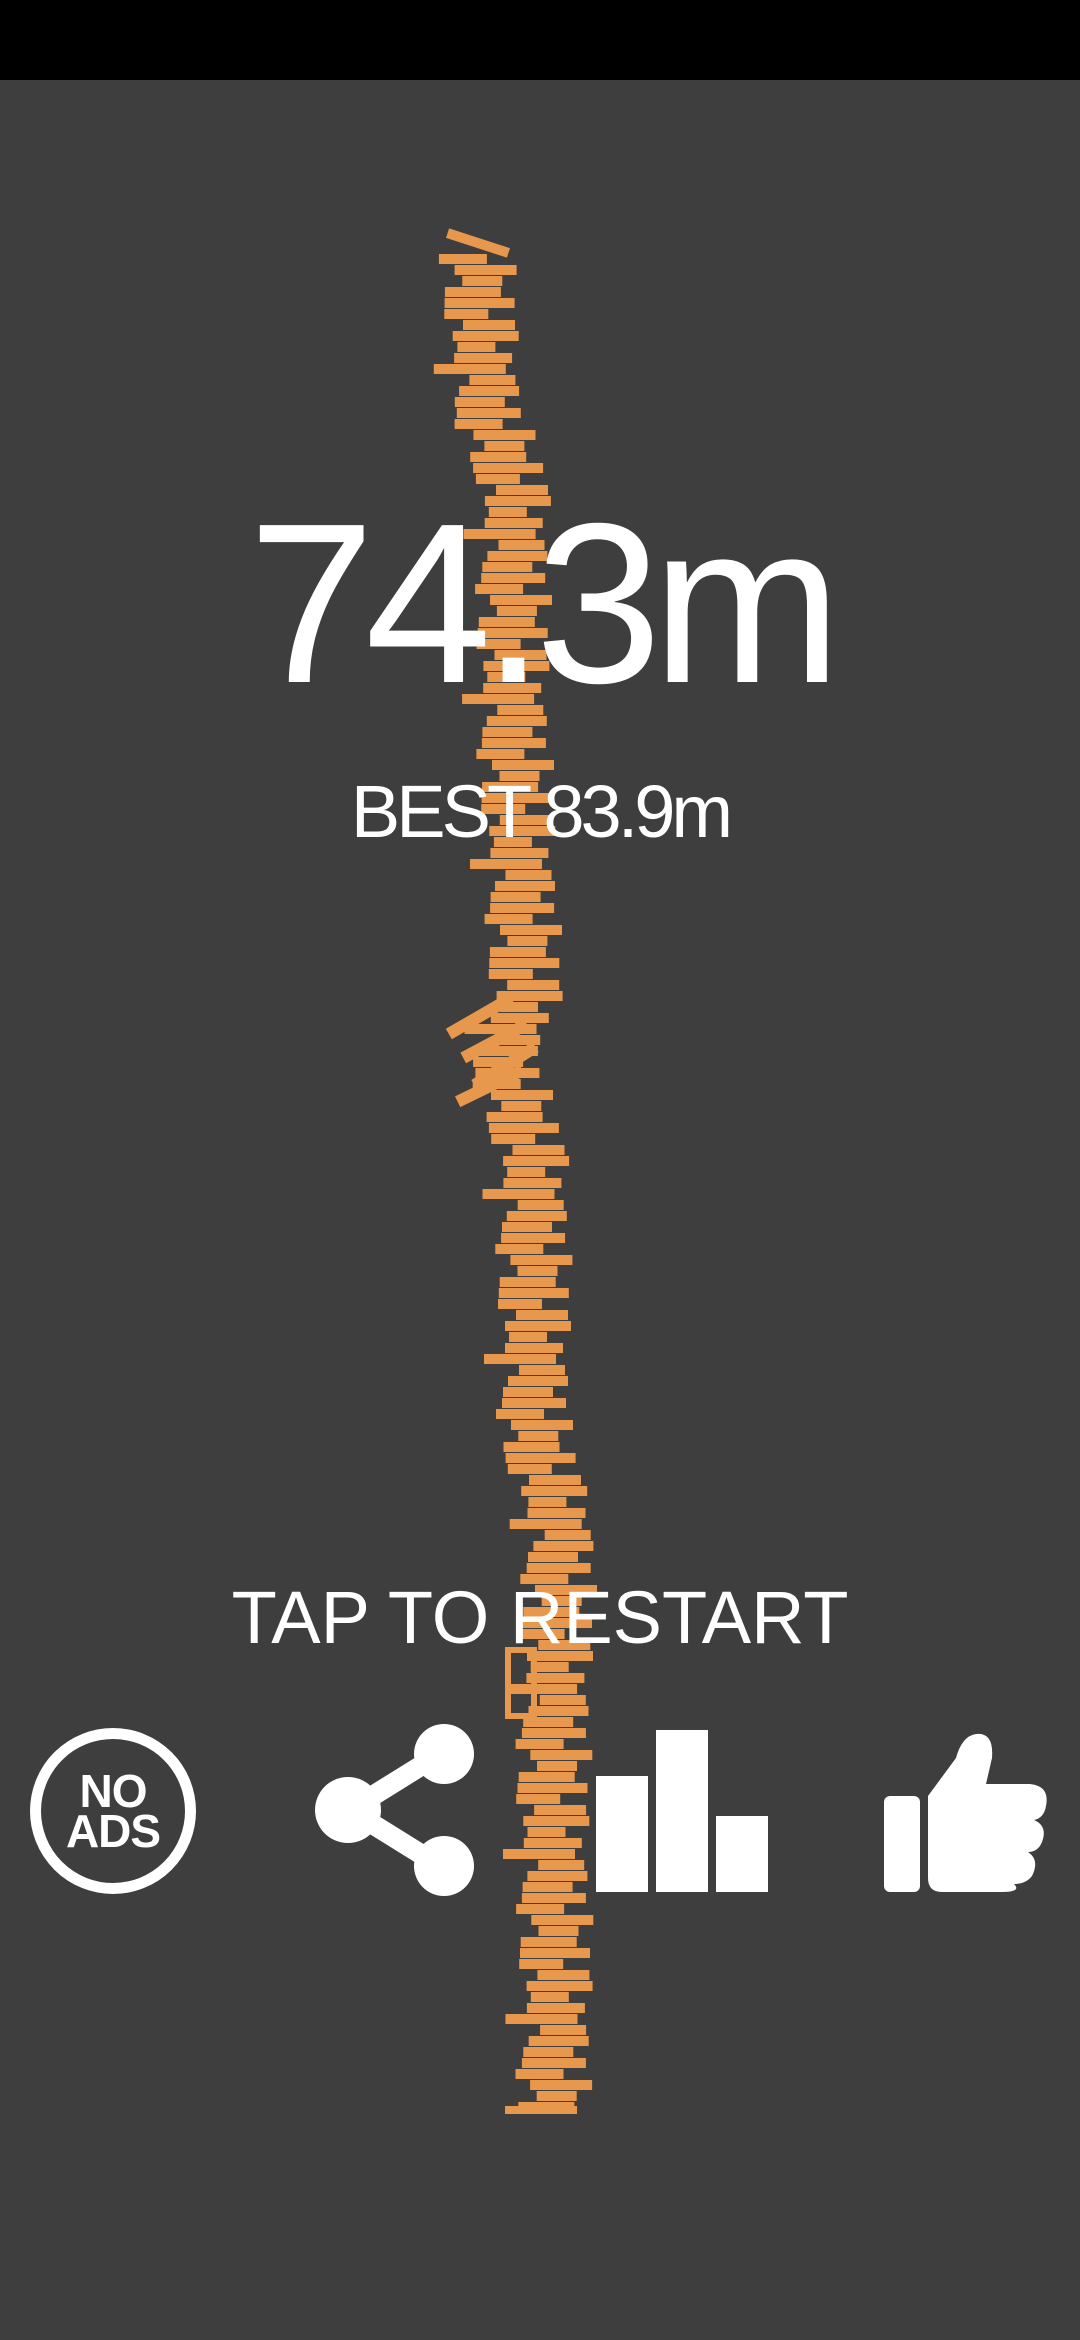 The image size is (1080, 2340). I want to click on tower-base, so click(541, 2110).